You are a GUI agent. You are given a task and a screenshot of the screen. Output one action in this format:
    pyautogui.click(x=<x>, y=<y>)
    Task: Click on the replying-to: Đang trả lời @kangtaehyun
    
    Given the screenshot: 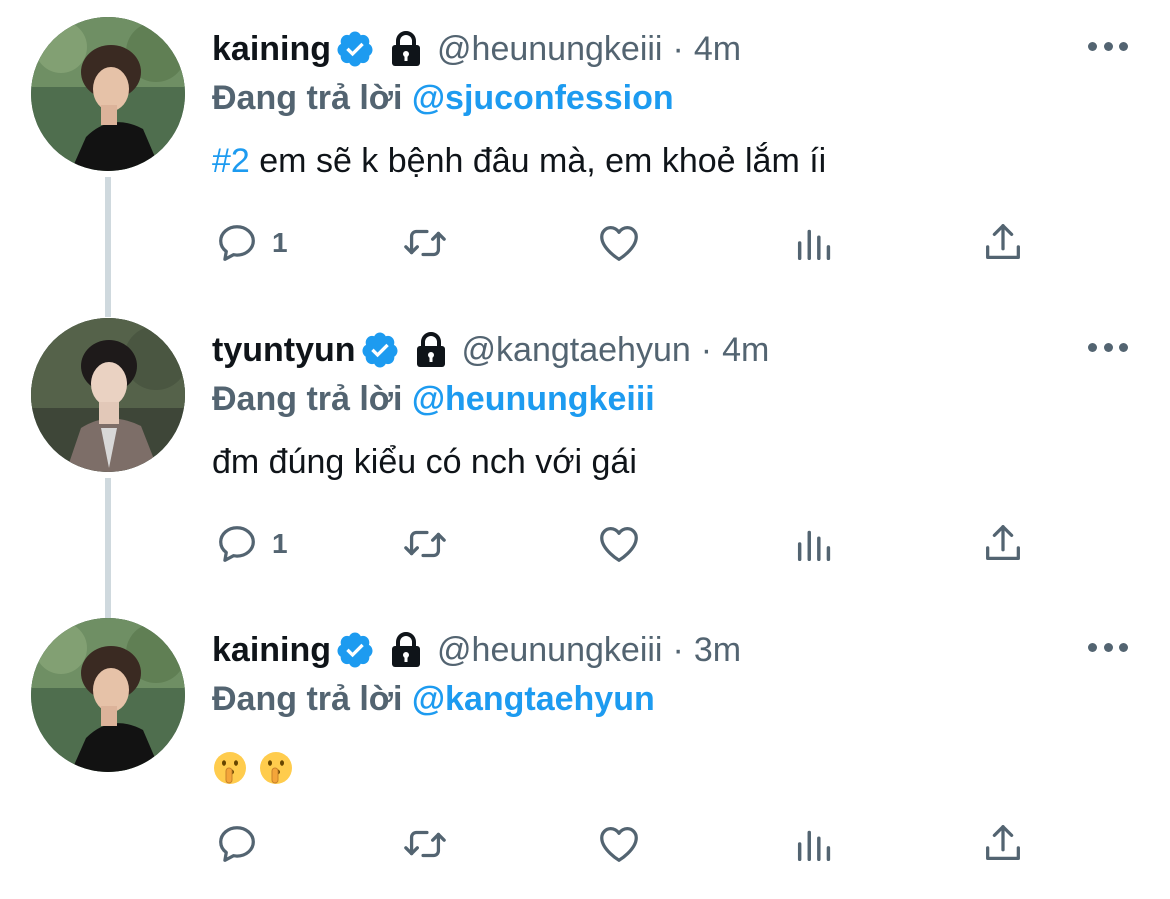 What is the action you would take?
    pyautogui.click(x=433, y=699)
    